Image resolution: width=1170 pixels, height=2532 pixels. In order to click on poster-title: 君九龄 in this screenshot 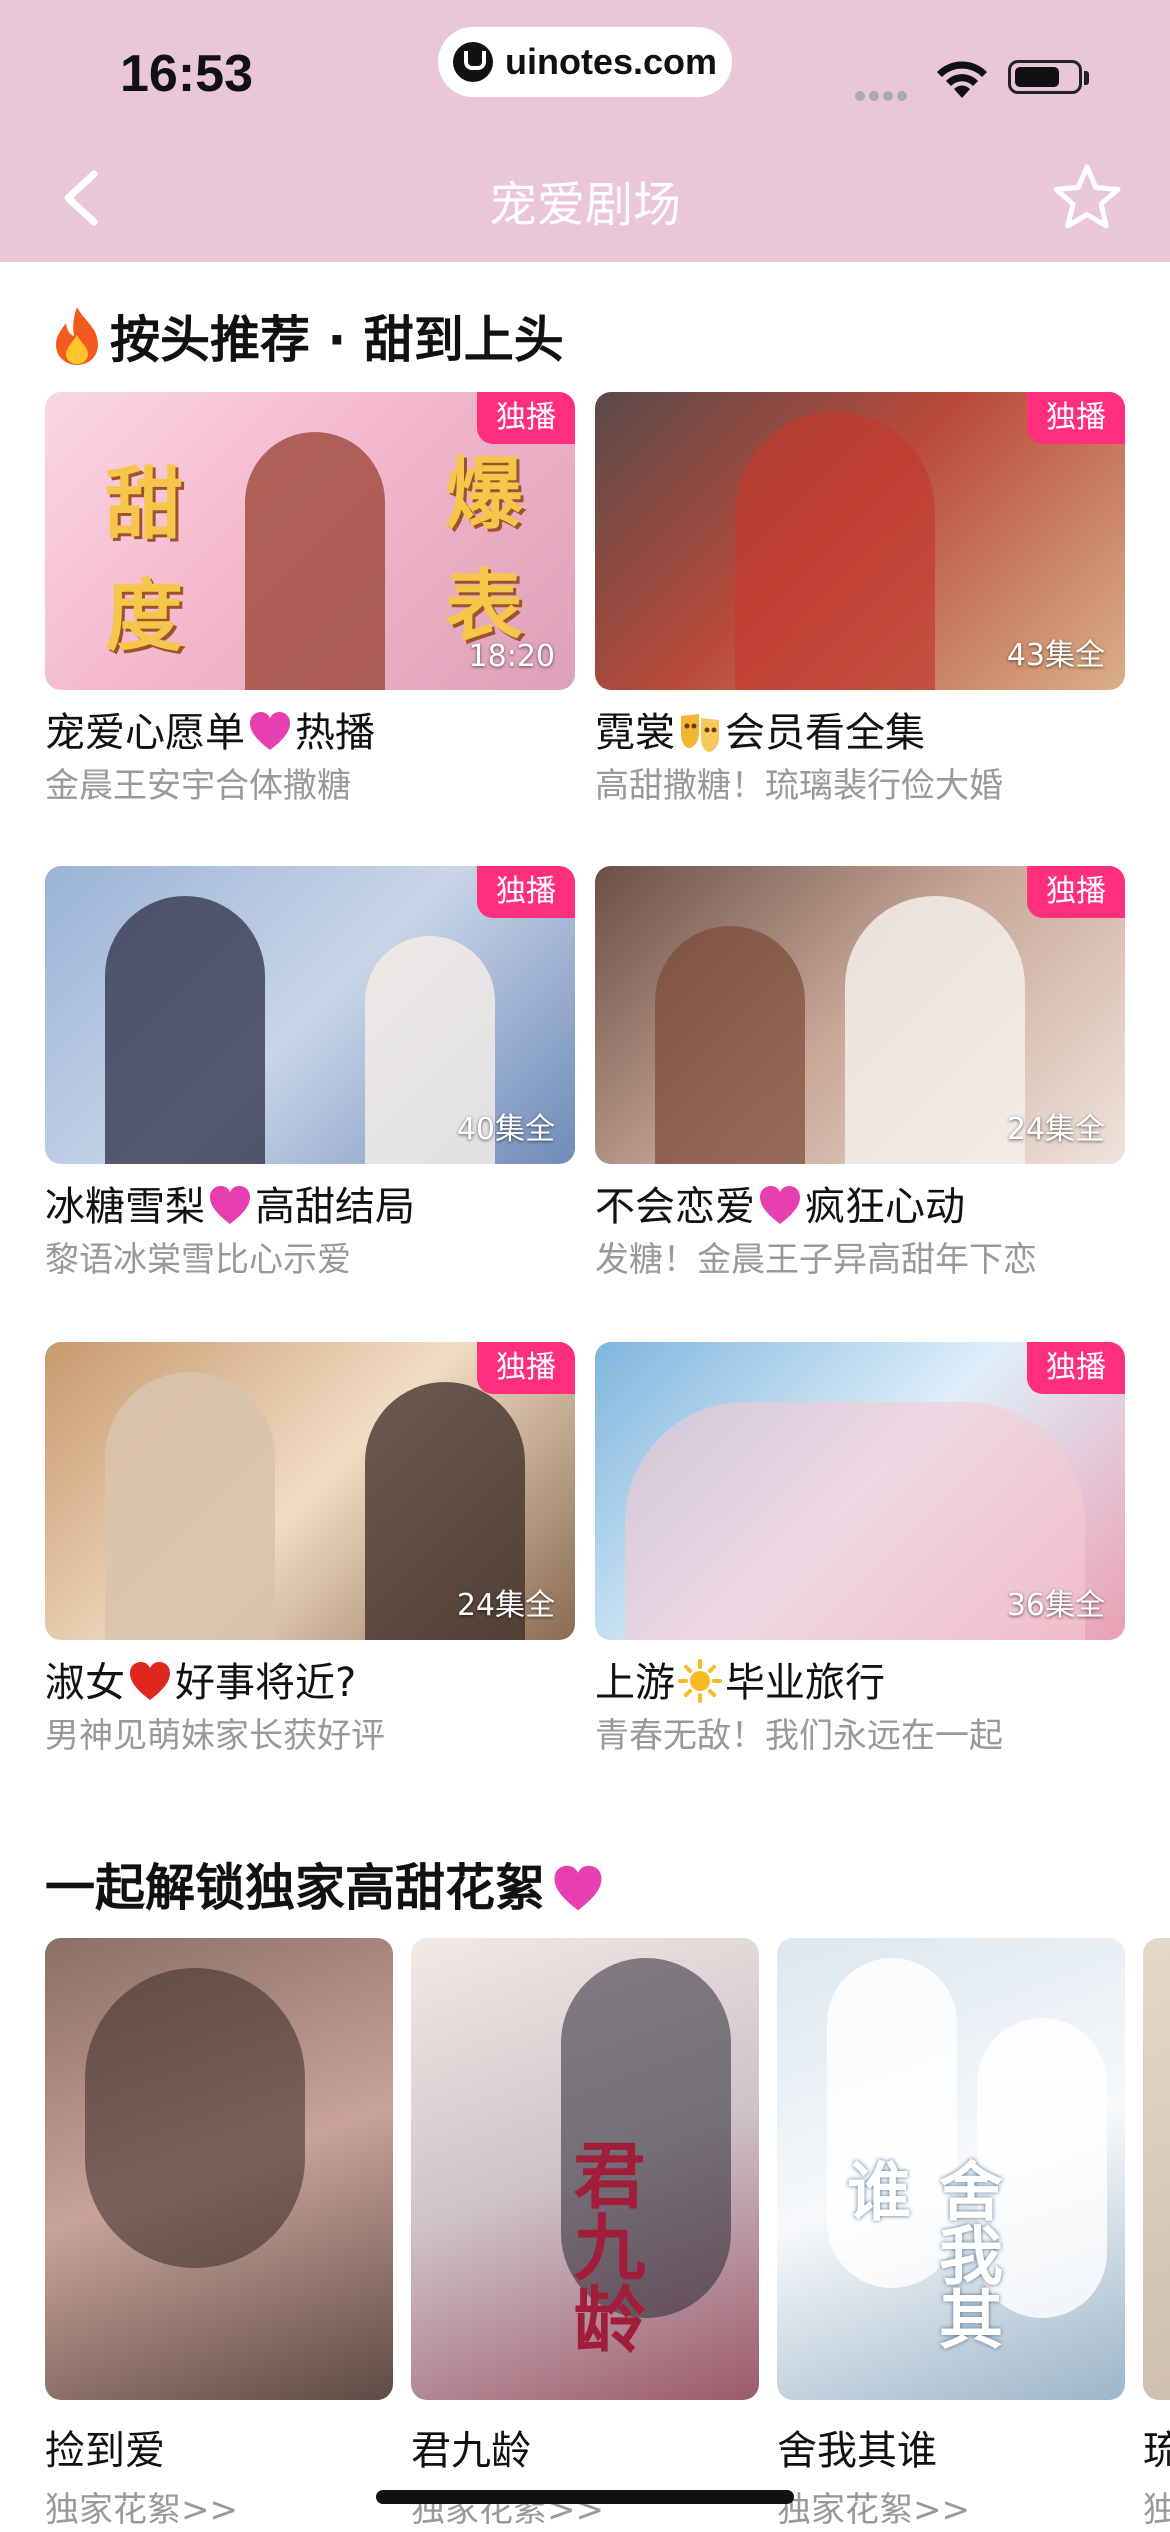, I will do `click(471, 2451)`.